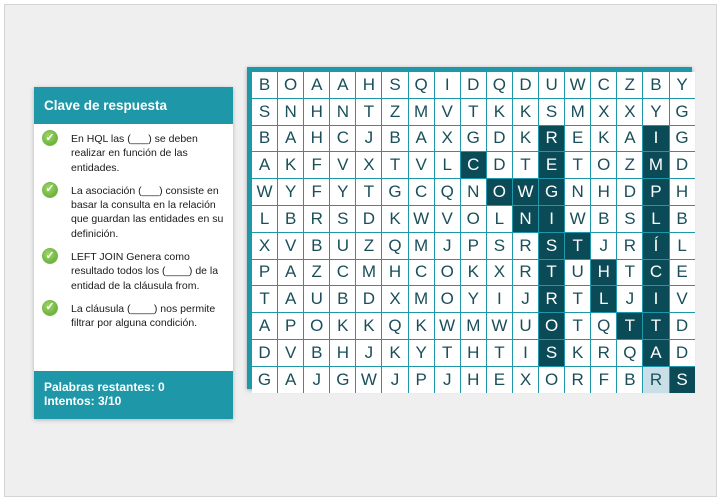  What do you see at coordinates (317, 299) in the screenshot?
I see `grid-cell: U` at bounding box center [317, 299].